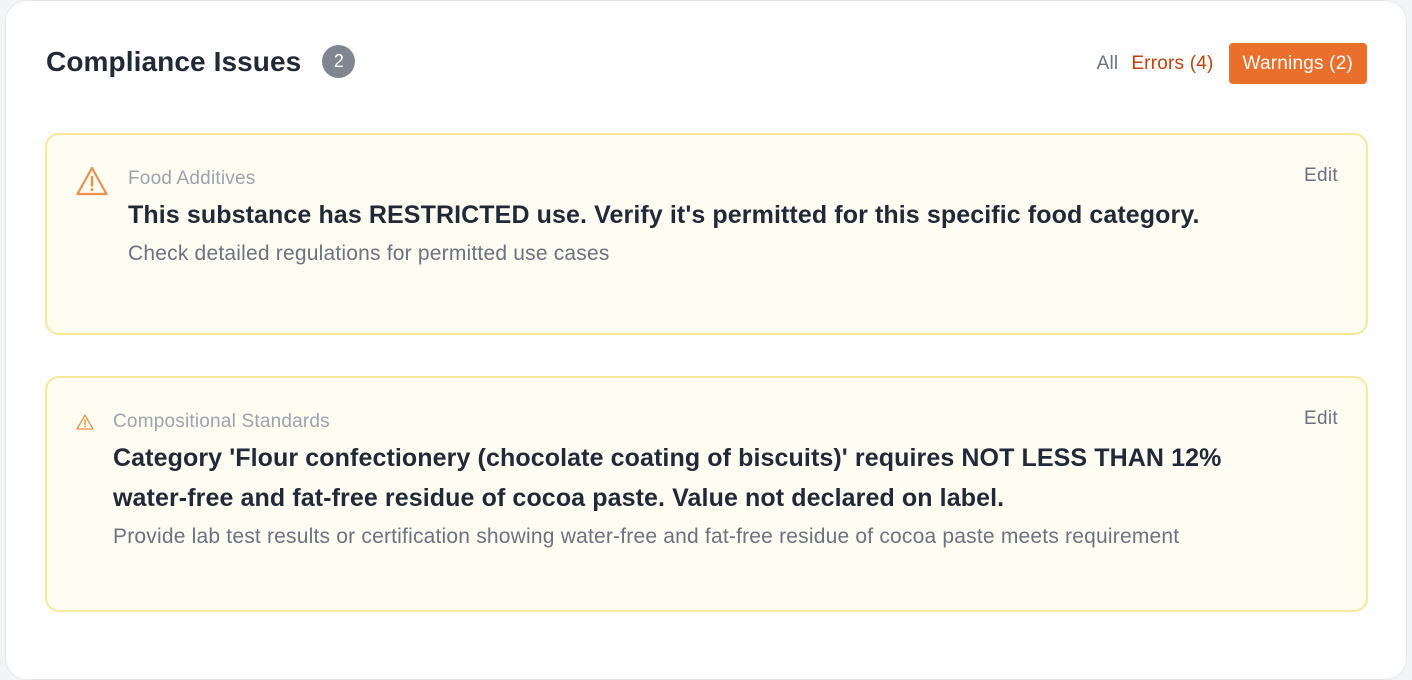 The image size is (1412, 680). Describe the element at coordinates (339, 61) in the screenshot. I see `issue-count-badge: 2` at that location.